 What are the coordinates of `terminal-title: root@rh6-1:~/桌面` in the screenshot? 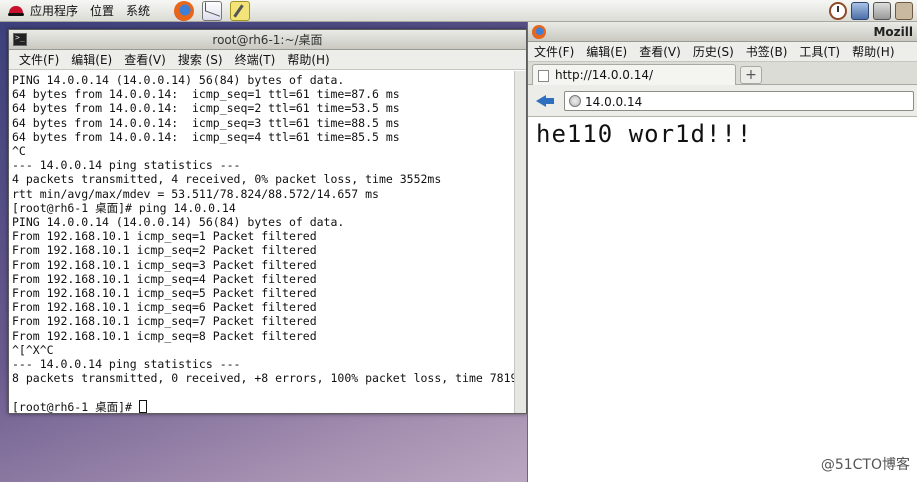 It's located at (267, 40).